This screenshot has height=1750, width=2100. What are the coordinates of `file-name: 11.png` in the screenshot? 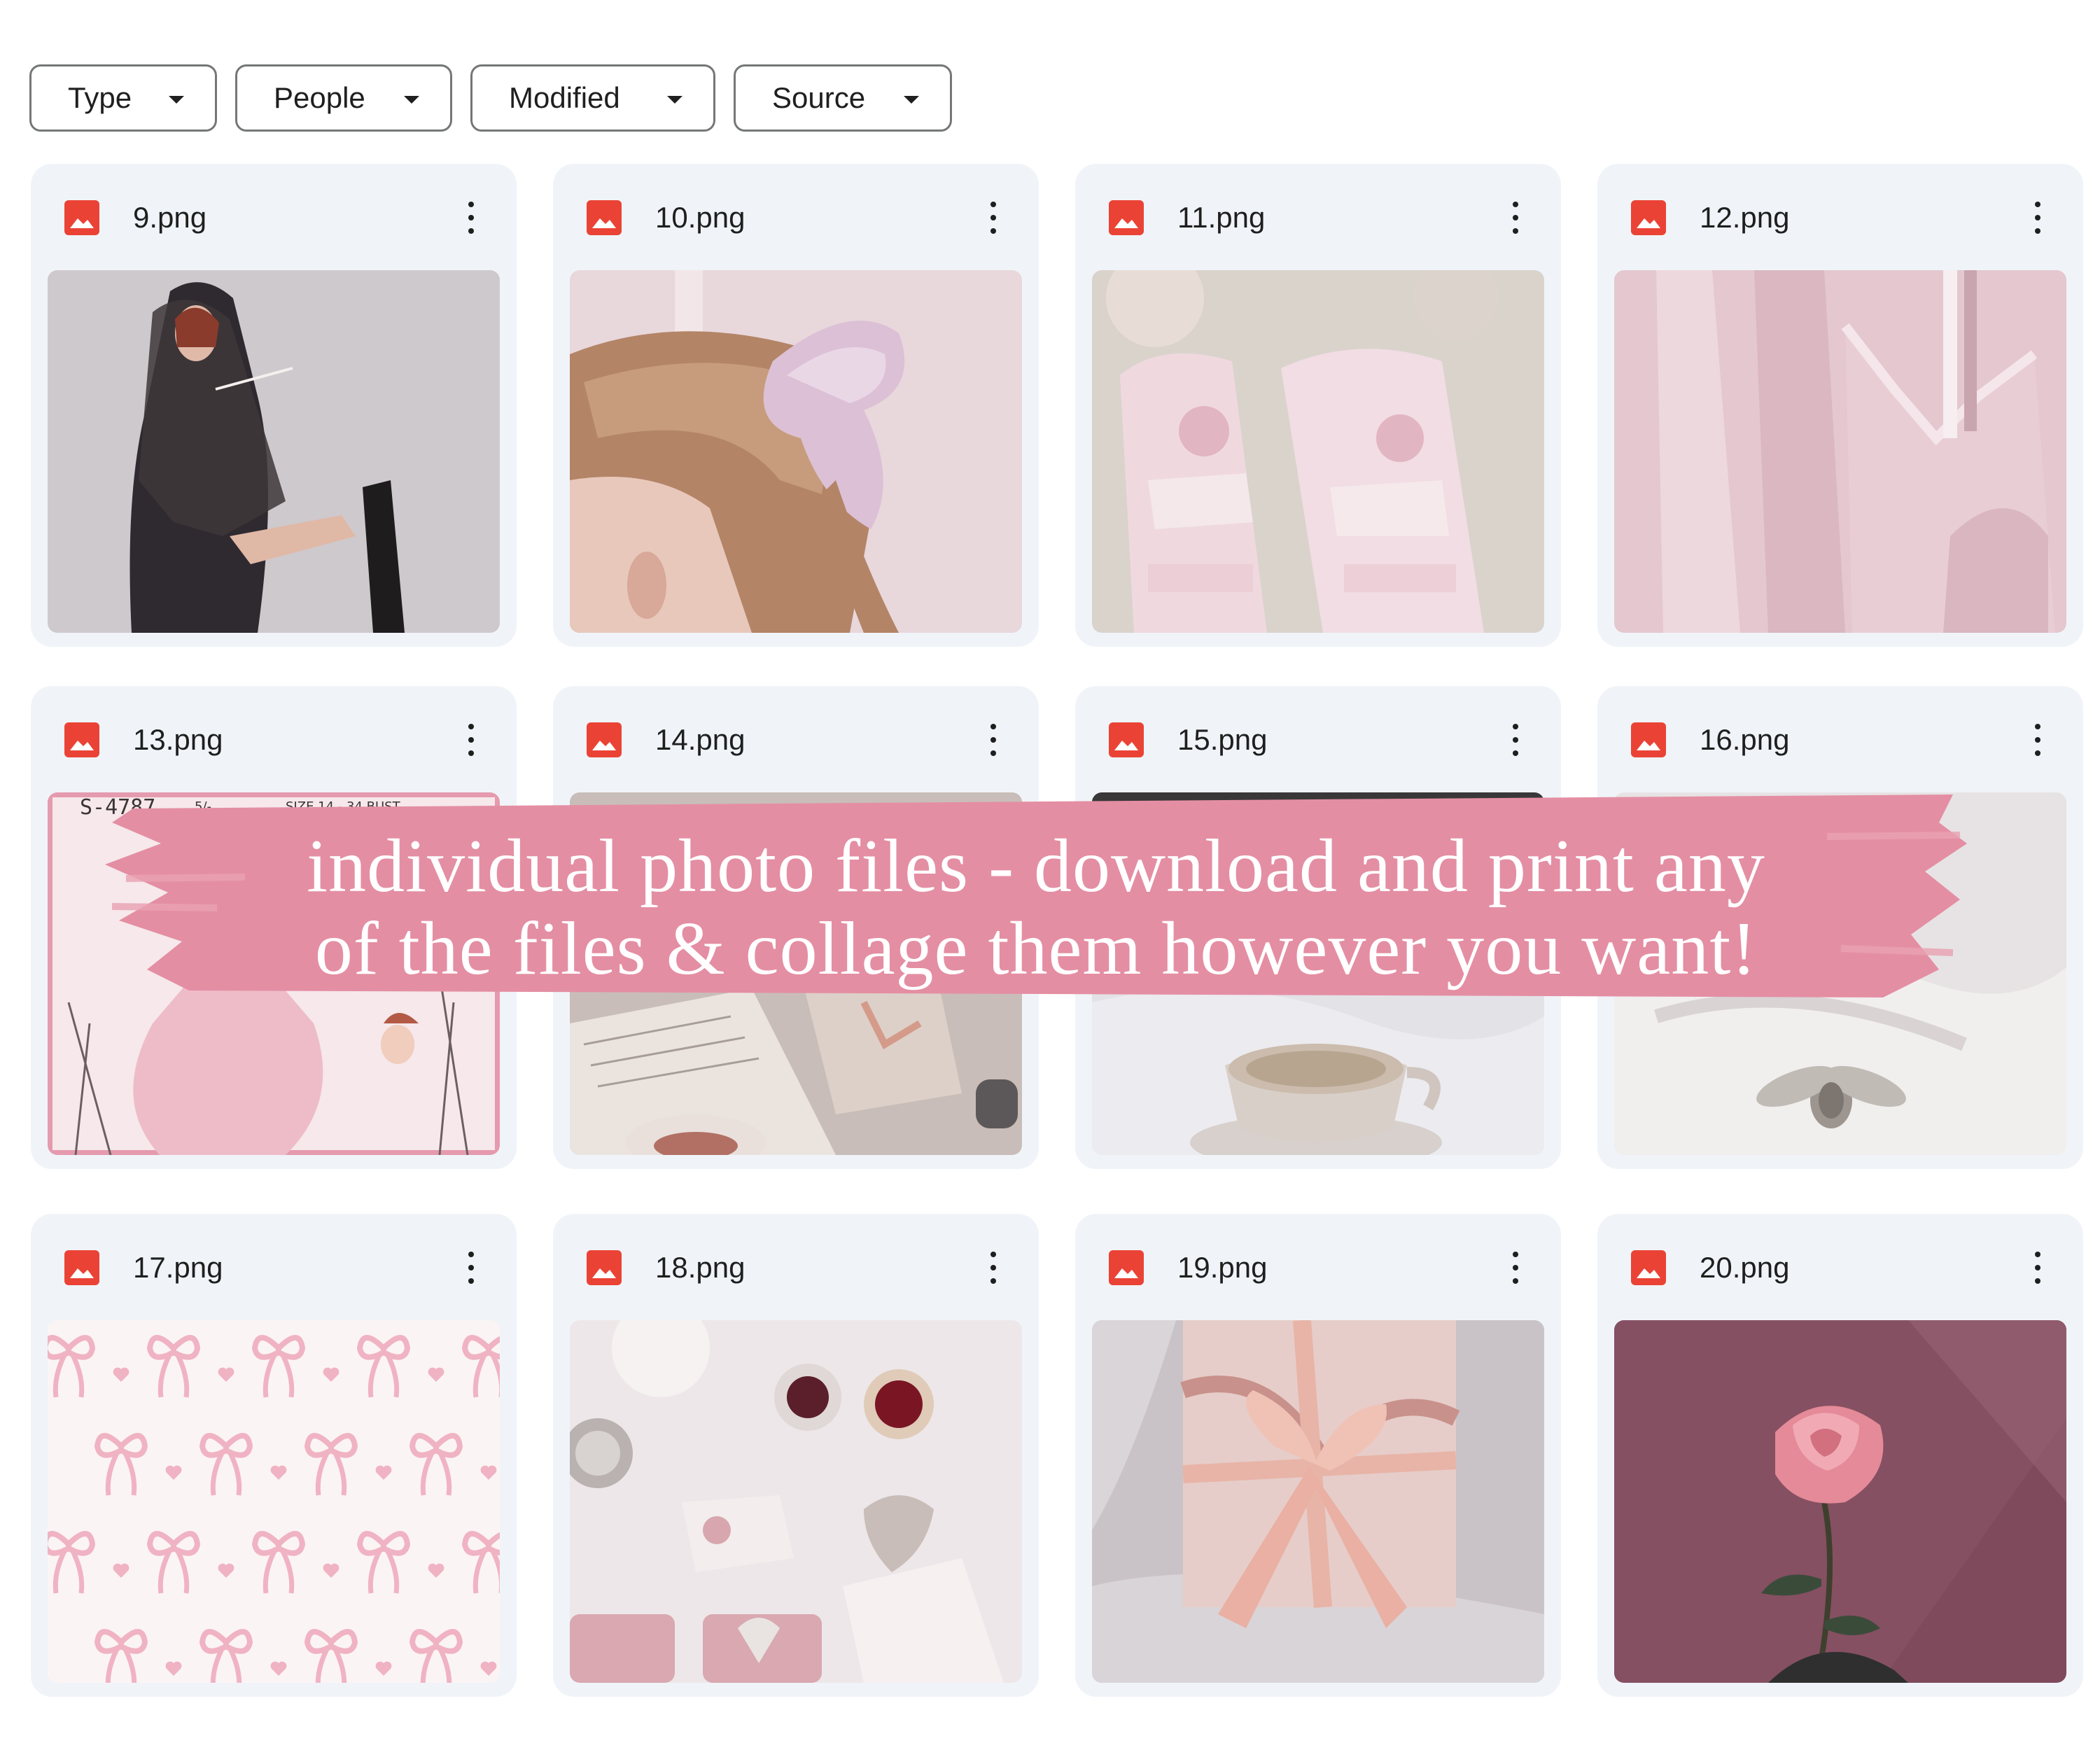 It's located at (1221, 217).